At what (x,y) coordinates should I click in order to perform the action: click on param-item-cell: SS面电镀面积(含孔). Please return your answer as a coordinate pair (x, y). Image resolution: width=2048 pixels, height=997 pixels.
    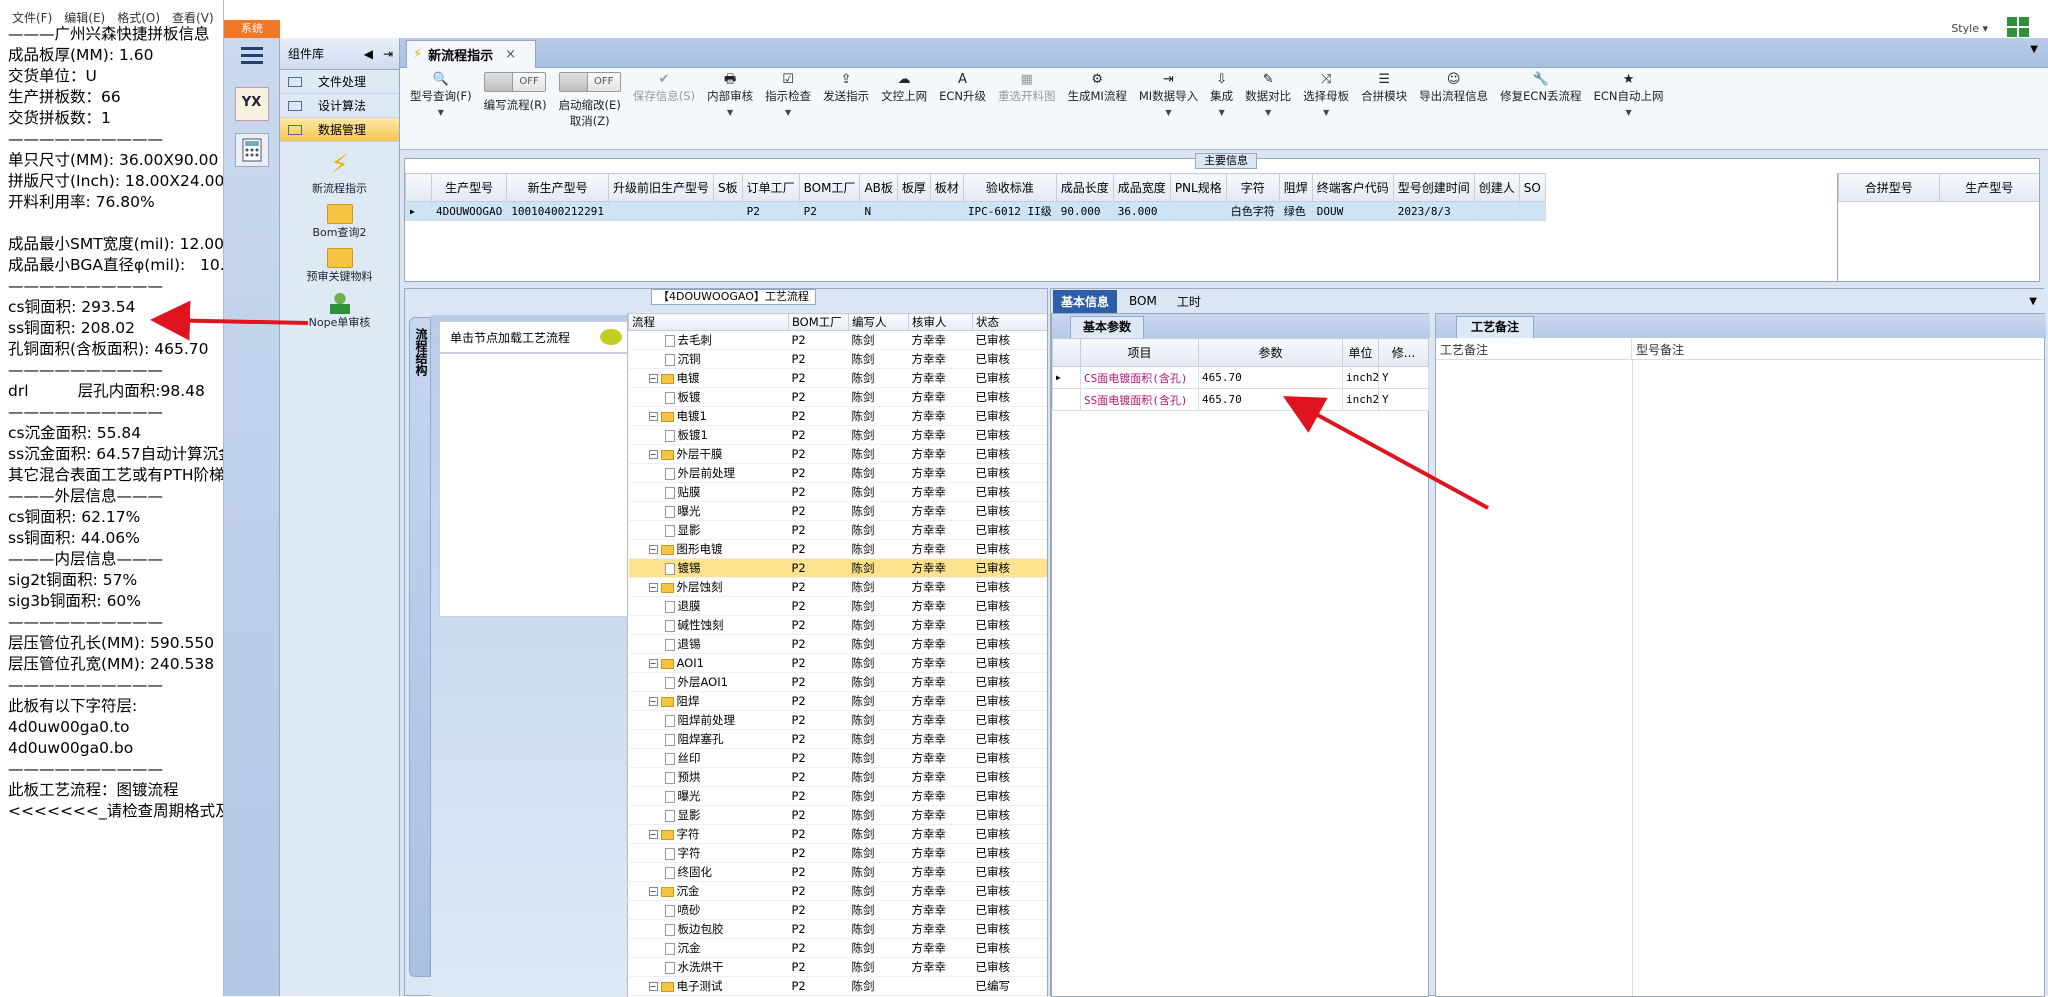
    Looking at the image, I should click on (1140, 400).